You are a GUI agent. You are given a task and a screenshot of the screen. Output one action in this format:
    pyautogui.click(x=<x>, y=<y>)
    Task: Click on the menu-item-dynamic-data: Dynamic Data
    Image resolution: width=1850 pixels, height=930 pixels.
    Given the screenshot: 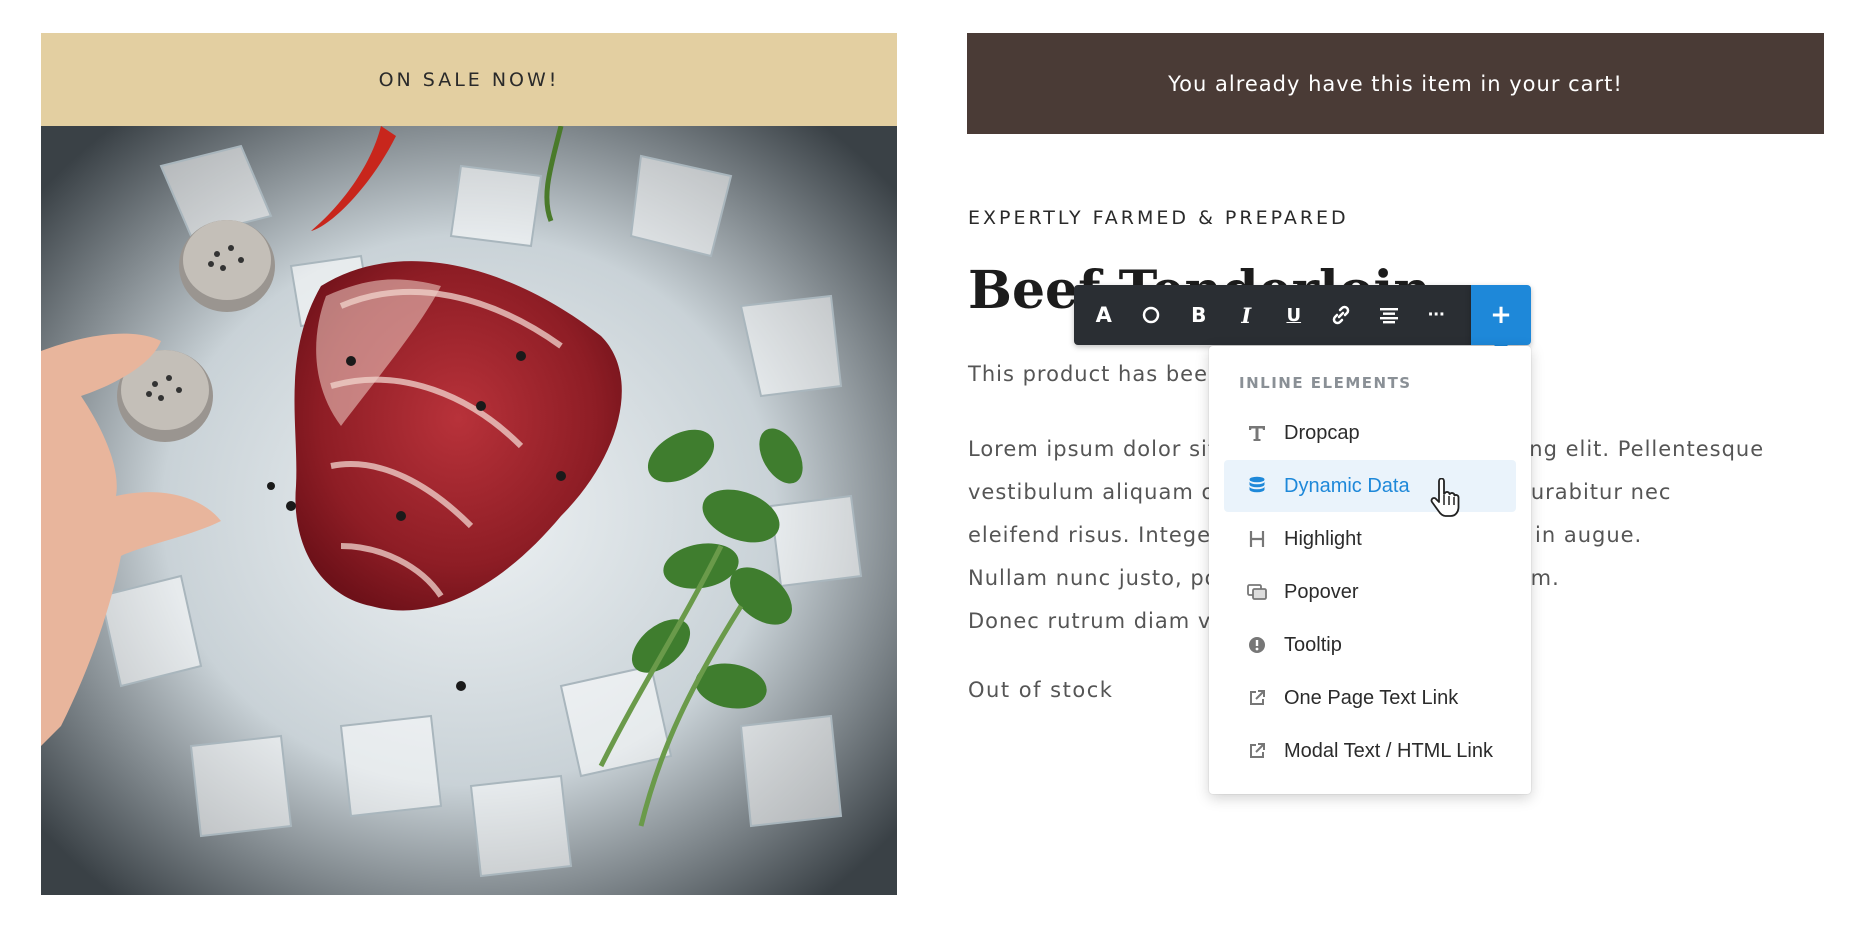 What is the action you would take?
    pyautogui.click(x=1370, y=486)
    